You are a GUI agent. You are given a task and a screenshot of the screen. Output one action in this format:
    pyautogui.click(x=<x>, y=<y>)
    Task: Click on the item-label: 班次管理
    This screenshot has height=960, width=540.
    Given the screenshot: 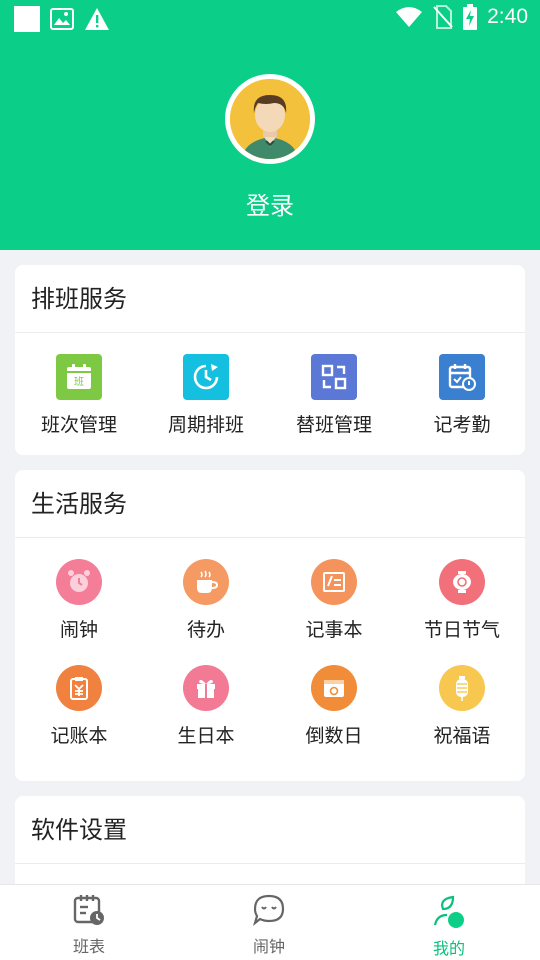 What is the action you would take?
    pyautogui.click(x=78, y=425)
    